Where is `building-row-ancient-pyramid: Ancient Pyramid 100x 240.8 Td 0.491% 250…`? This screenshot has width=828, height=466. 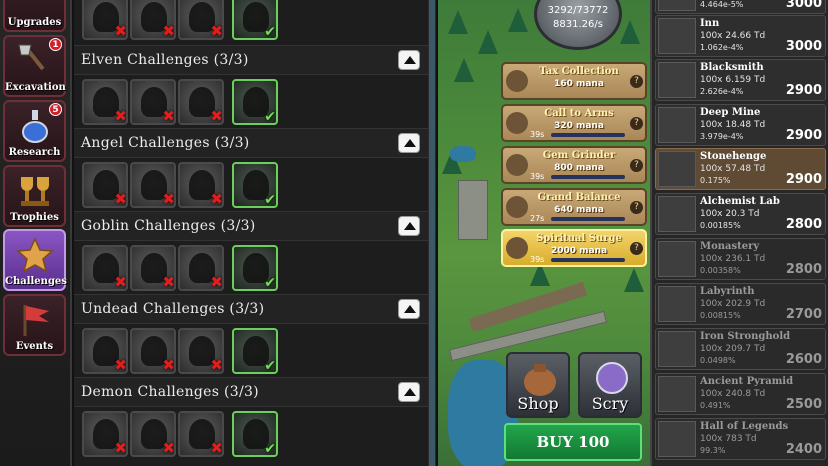
building-row-ancient-pyramid: Ancient Pyramid 100x 240.8 Td 0.491% 250… is located at coordinates (740, 394).